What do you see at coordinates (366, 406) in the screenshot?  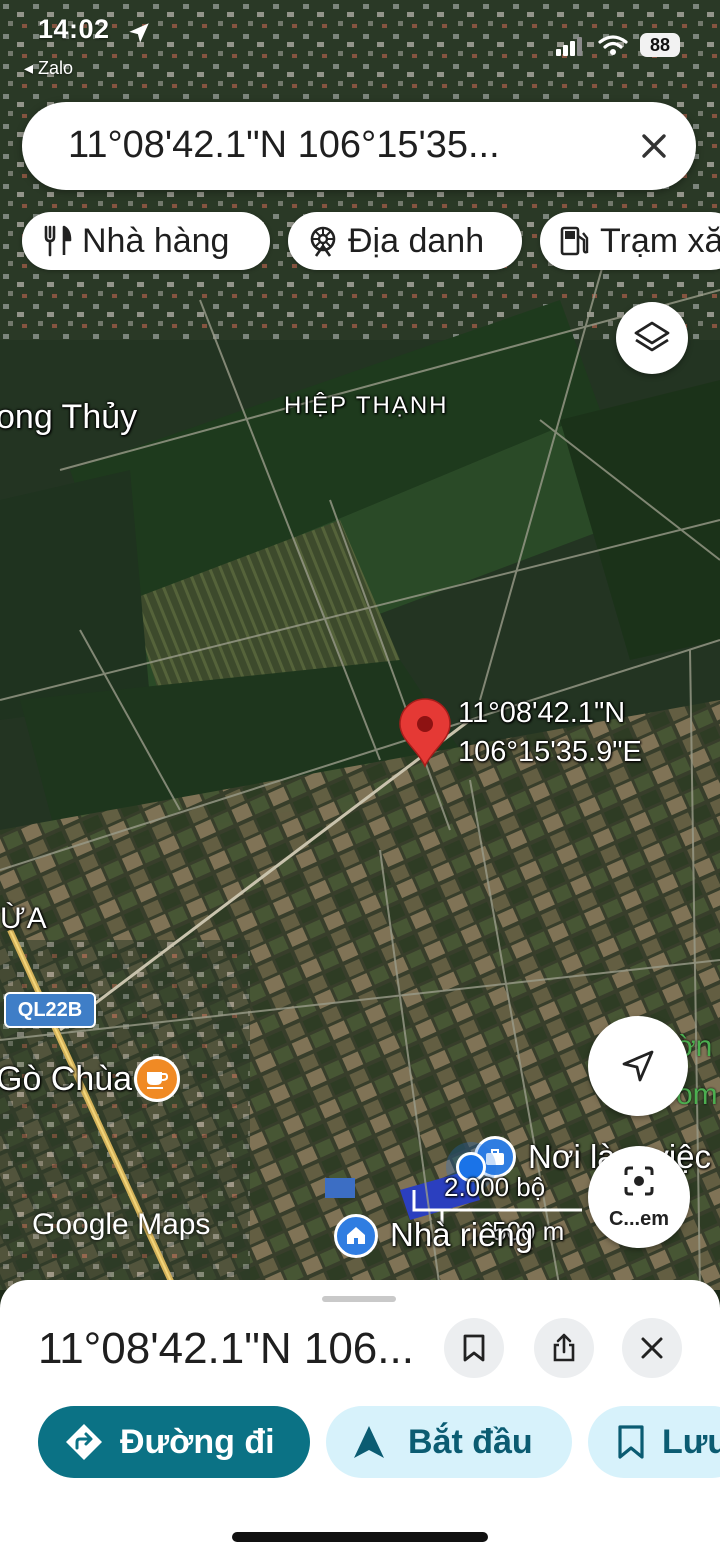 I see `map-label-hiep-thanh: HIỆP THẠNH` at bounding box center [366, 406].